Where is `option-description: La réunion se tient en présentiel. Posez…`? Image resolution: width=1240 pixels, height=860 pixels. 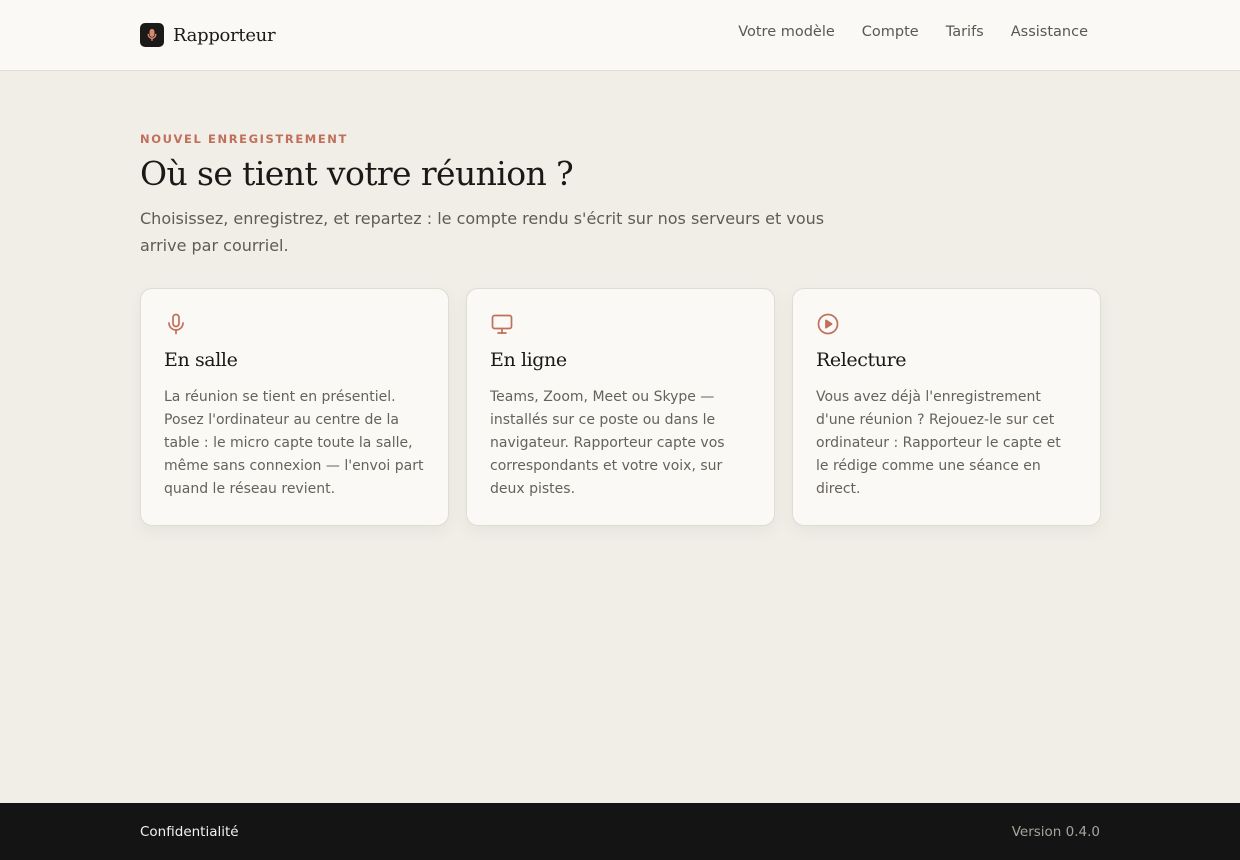
option-description: La réunion se tient en présentiel. Posez… is located at coordinates (294, 443).